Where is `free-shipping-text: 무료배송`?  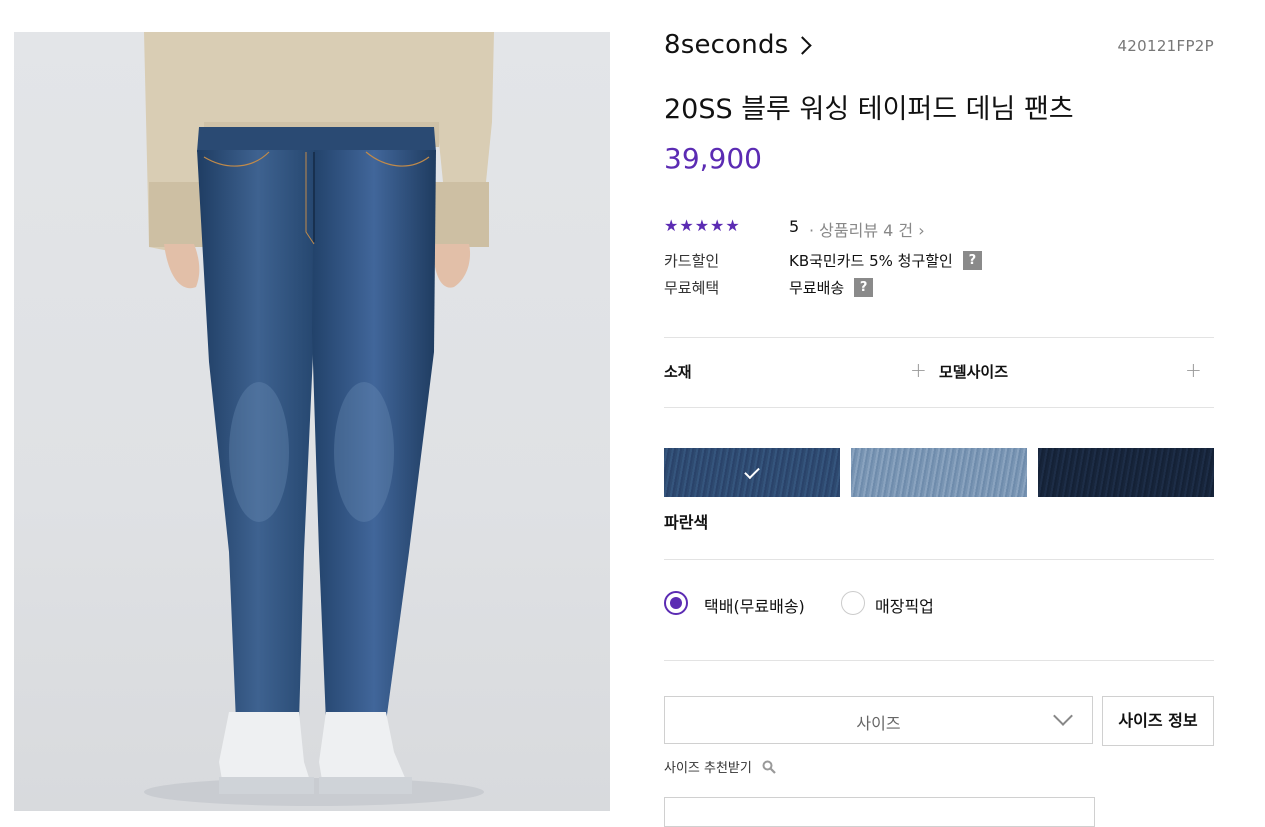
free-shipping-text: 무료배송 is located at coordinates (817, 288).